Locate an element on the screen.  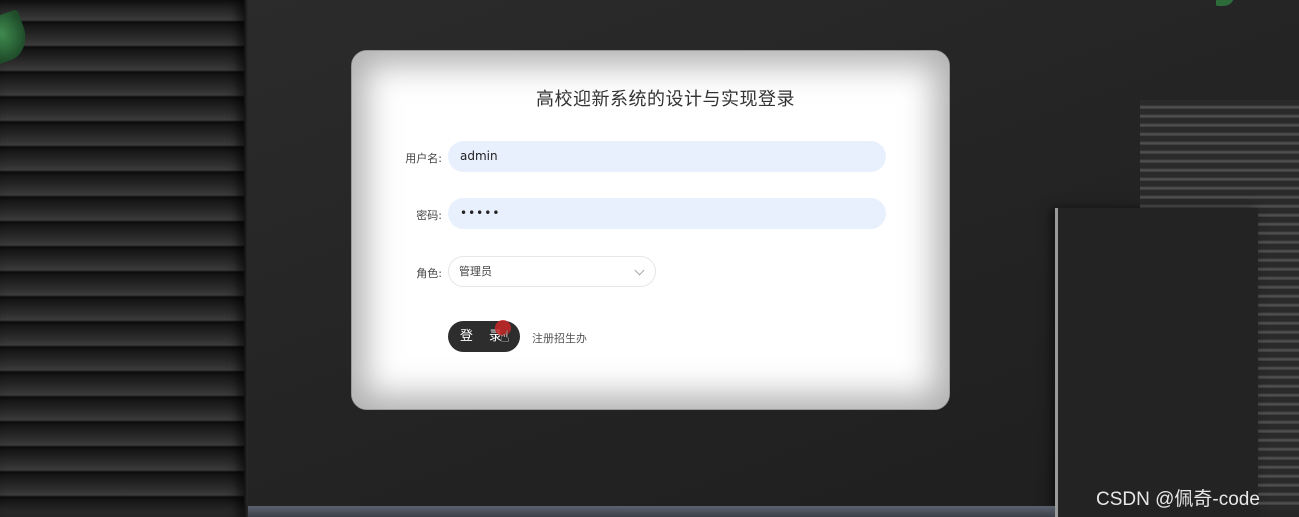
role-select-value: 管理员 is located at coordinates (475, 271).